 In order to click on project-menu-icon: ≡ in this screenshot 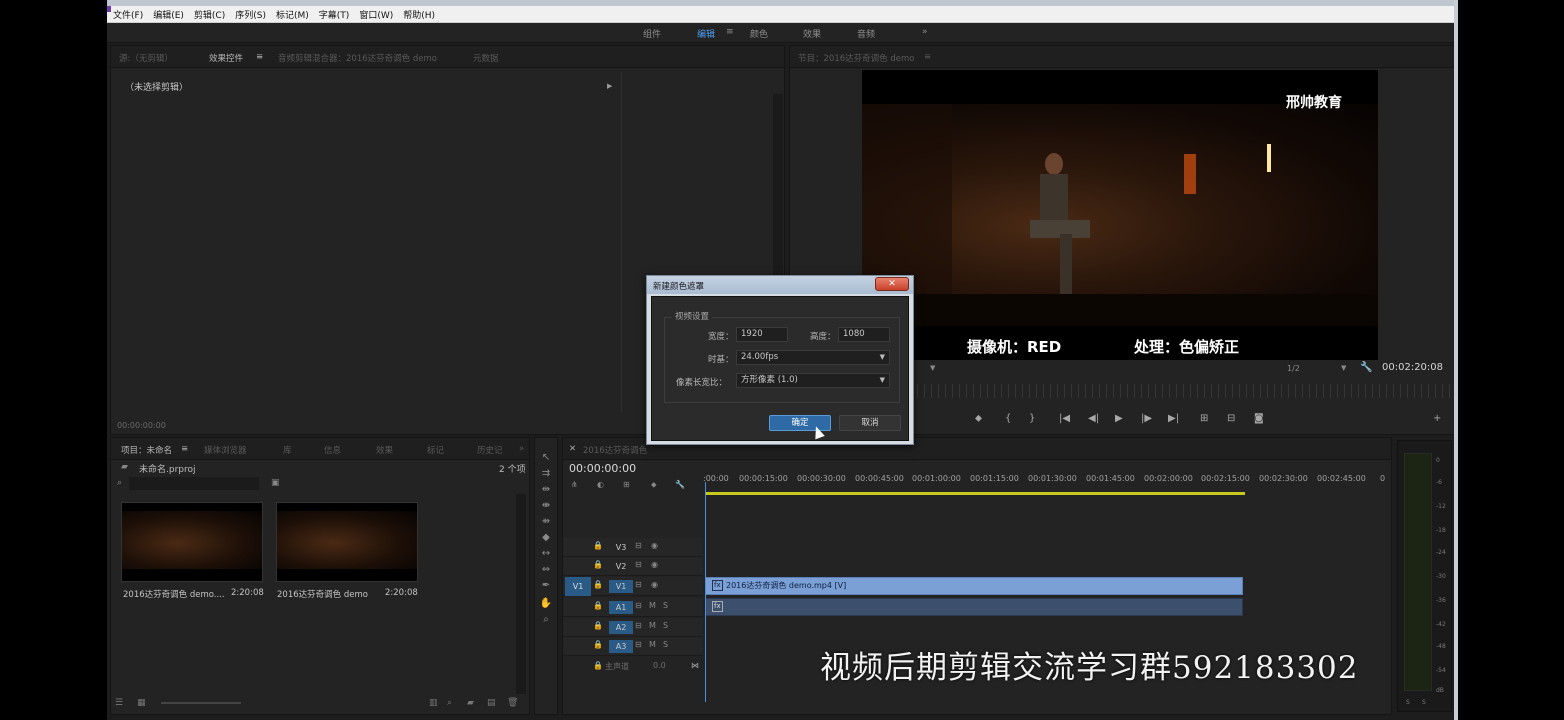, I will do `click(184, 449)`.